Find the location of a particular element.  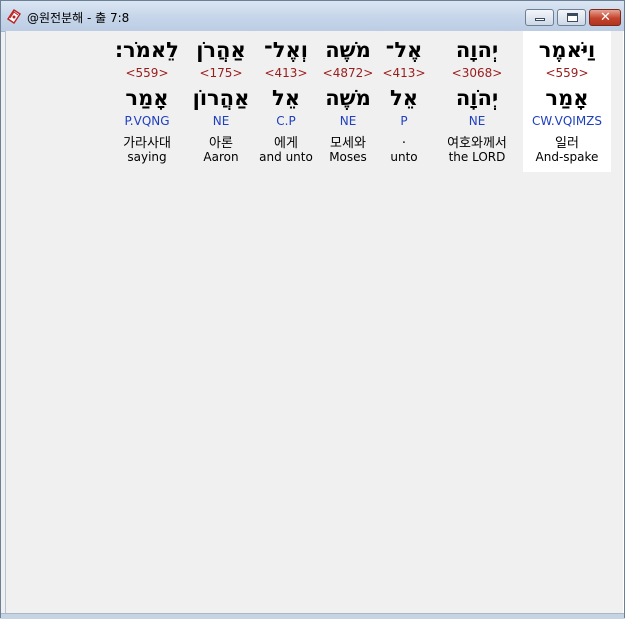

interlinear-word: מֹשֶׁה <4872> מֹשֶׁה NE 모세와 Moses is located at coordinates (348, 101).